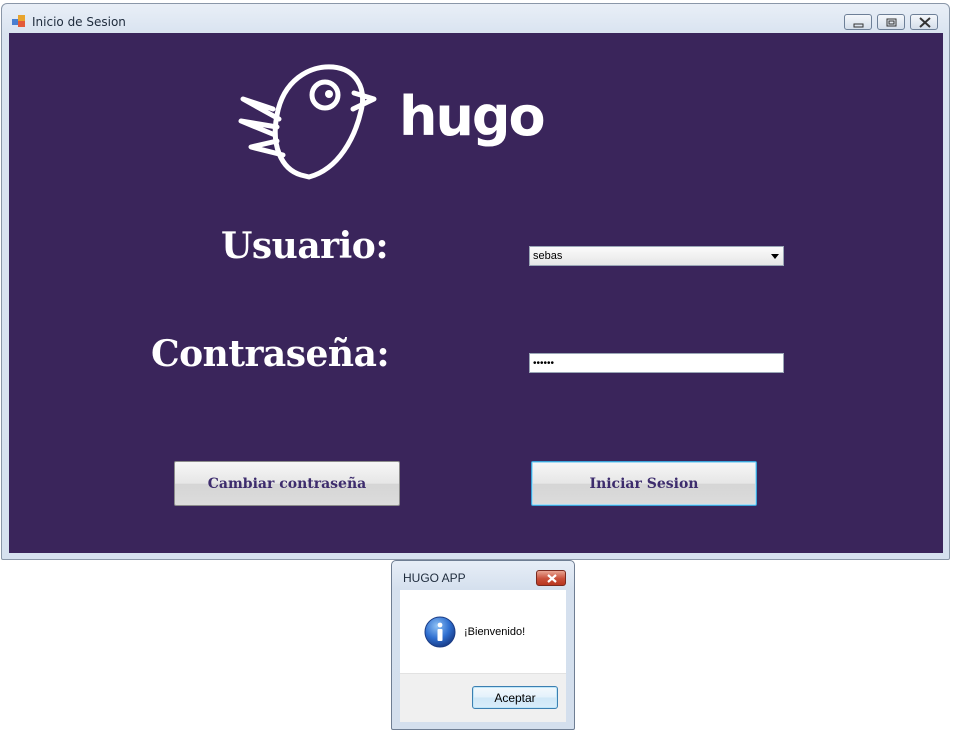 The width and height of the screenshot is (957, 735). Describe the element at coordinates (305, 246) in the screenshot. I see `user-label: Usuario:` at that location.